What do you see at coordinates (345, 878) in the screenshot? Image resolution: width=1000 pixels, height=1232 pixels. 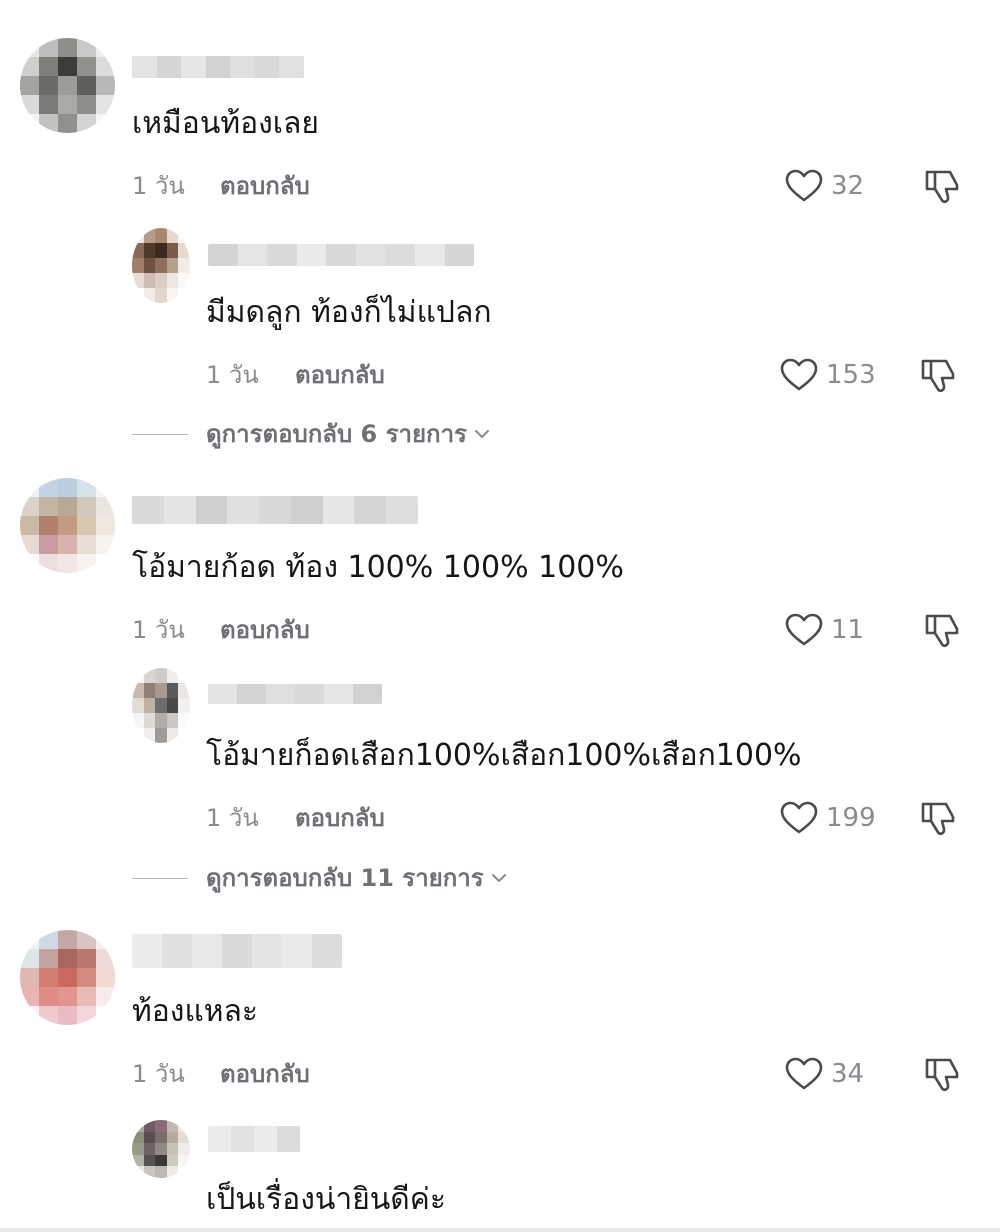 I see `view-replies-label: ดูการตอบกลับ 11 รายการ` at bounding box center [345, 878].